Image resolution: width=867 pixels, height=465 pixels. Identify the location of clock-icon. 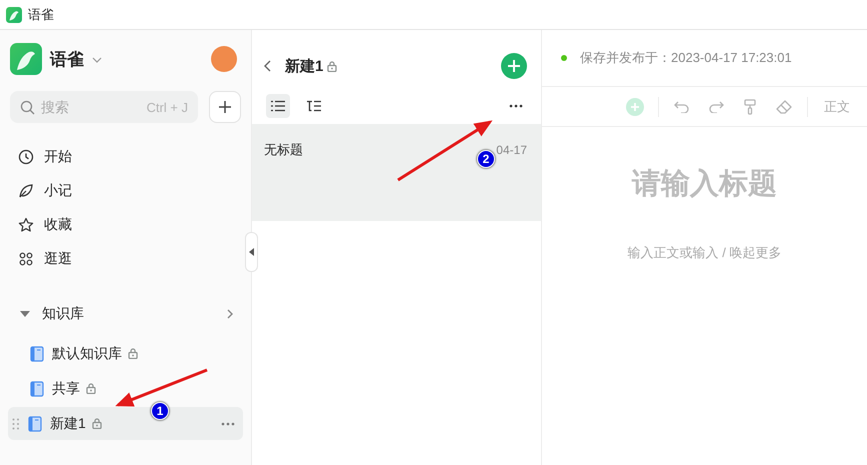
(26, 157).